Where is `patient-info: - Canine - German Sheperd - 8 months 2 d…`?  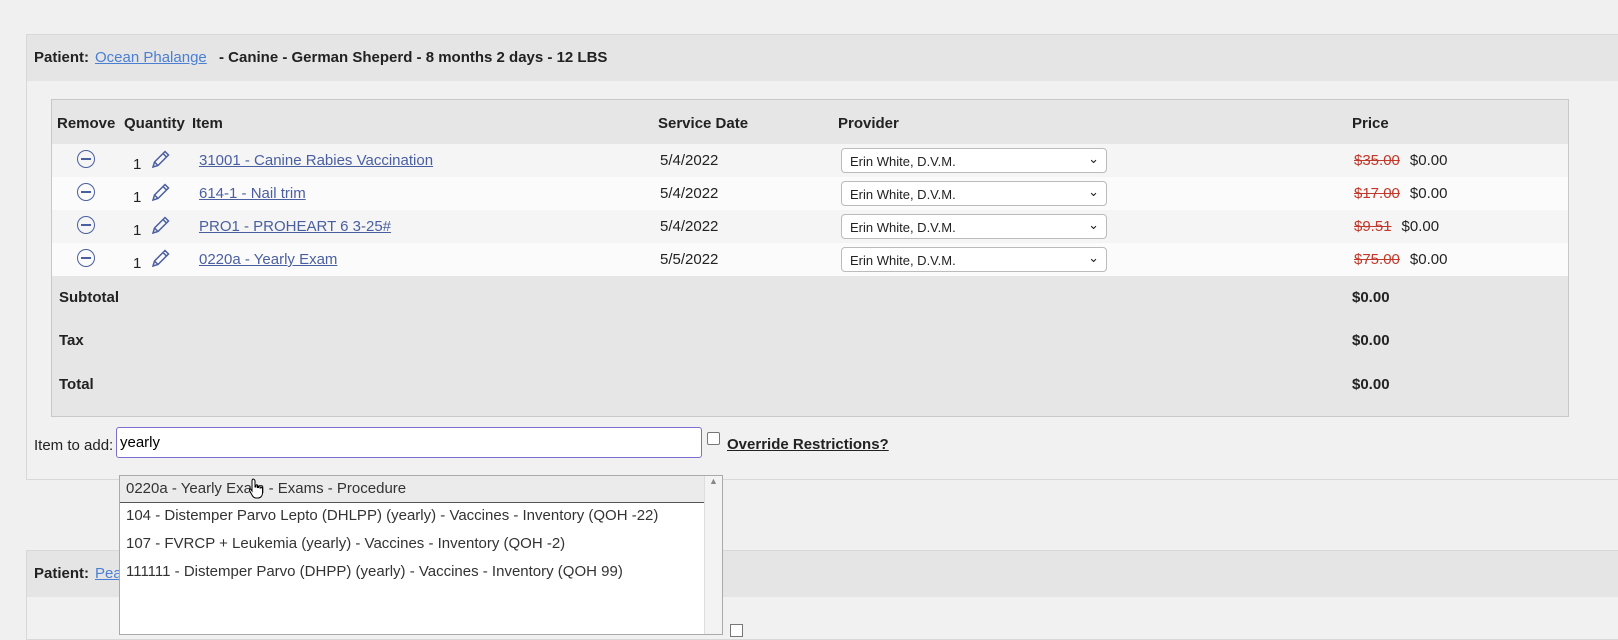
patient-info: - Canine - German Sheperd - 8 months 2 d… is located at coordinates (413, 57).